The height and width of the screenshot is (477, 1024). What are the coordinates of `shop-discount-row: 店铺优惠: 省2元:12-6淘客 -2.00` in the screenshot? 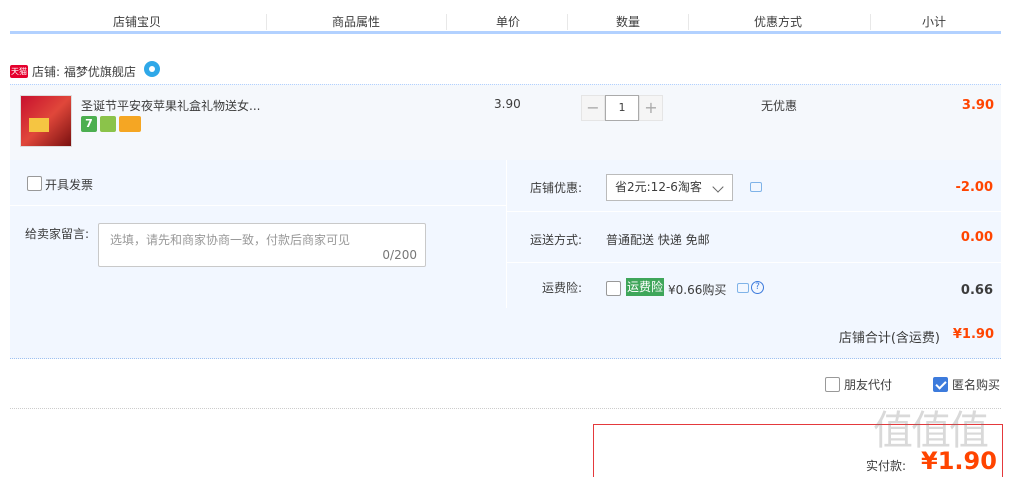 It's located at (754, 186).